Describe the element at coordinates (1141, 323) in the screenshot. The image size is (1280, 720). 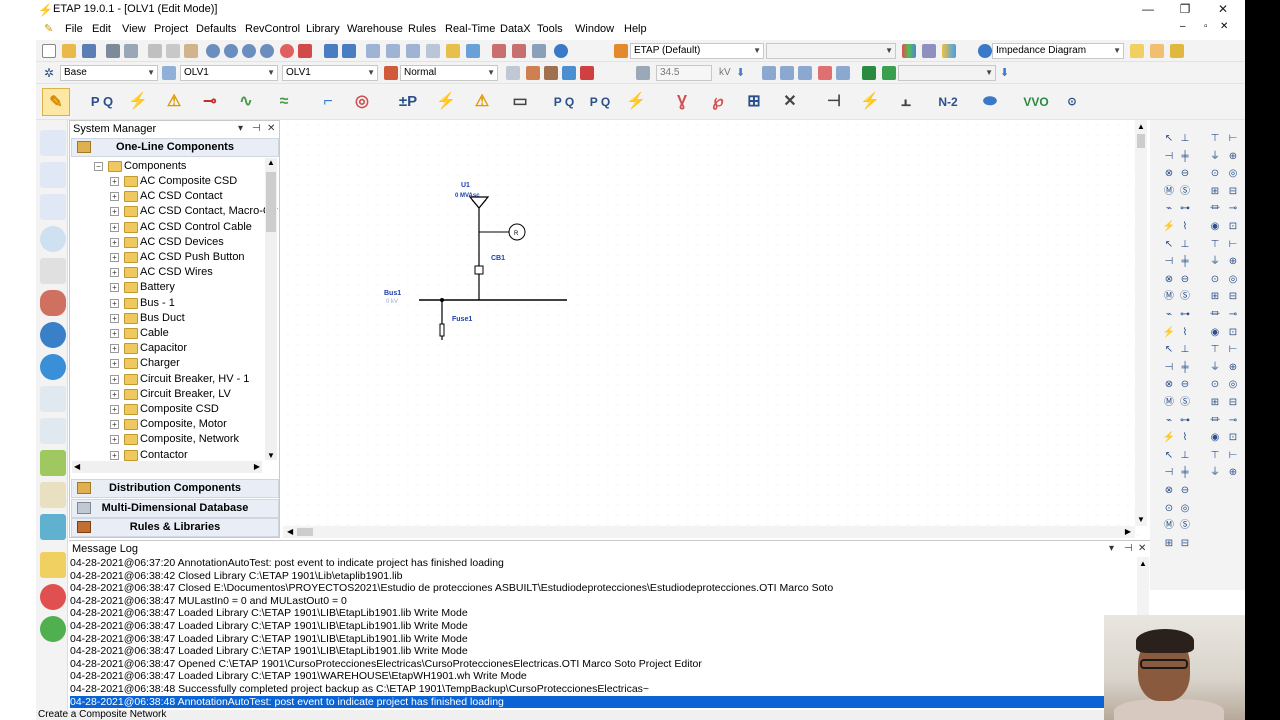
I see `canvas-vertical-scrollbar: ▲ ▼` at that location.